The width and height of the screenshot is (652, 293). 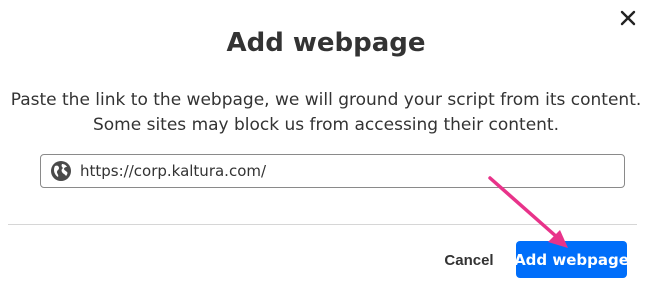 What do you see at coordinates (340, 171) in the screenshot?
I see `url-input` at bounding box center [340, 171].